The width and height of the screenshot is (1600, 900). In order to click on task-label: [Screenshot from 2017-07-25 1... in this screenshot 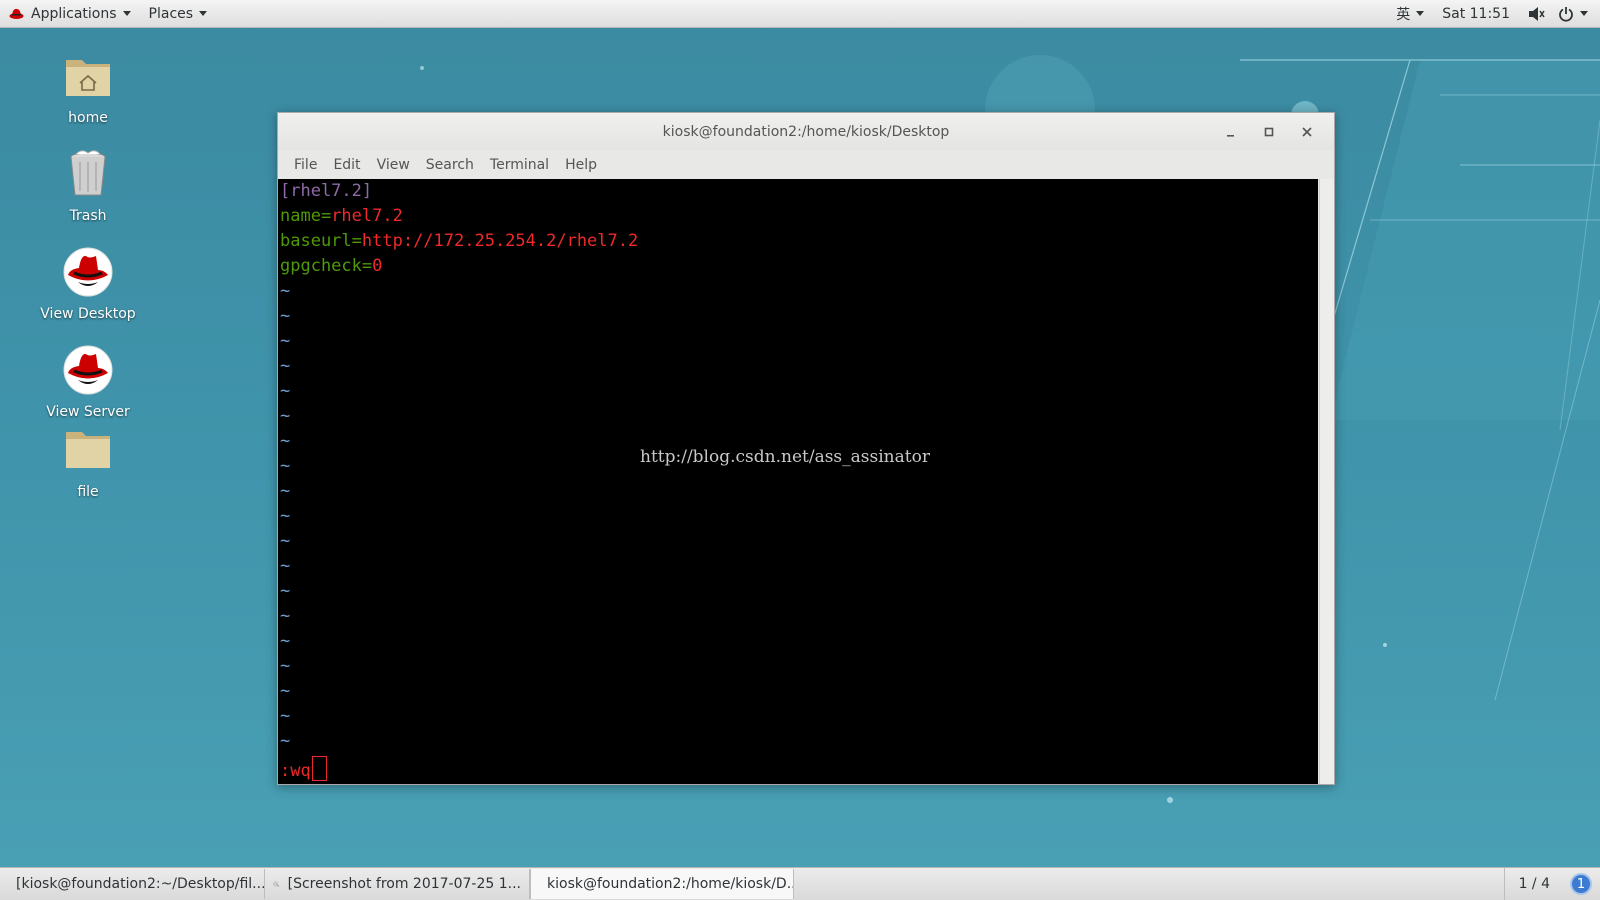, I will do `click(404, 884)`.